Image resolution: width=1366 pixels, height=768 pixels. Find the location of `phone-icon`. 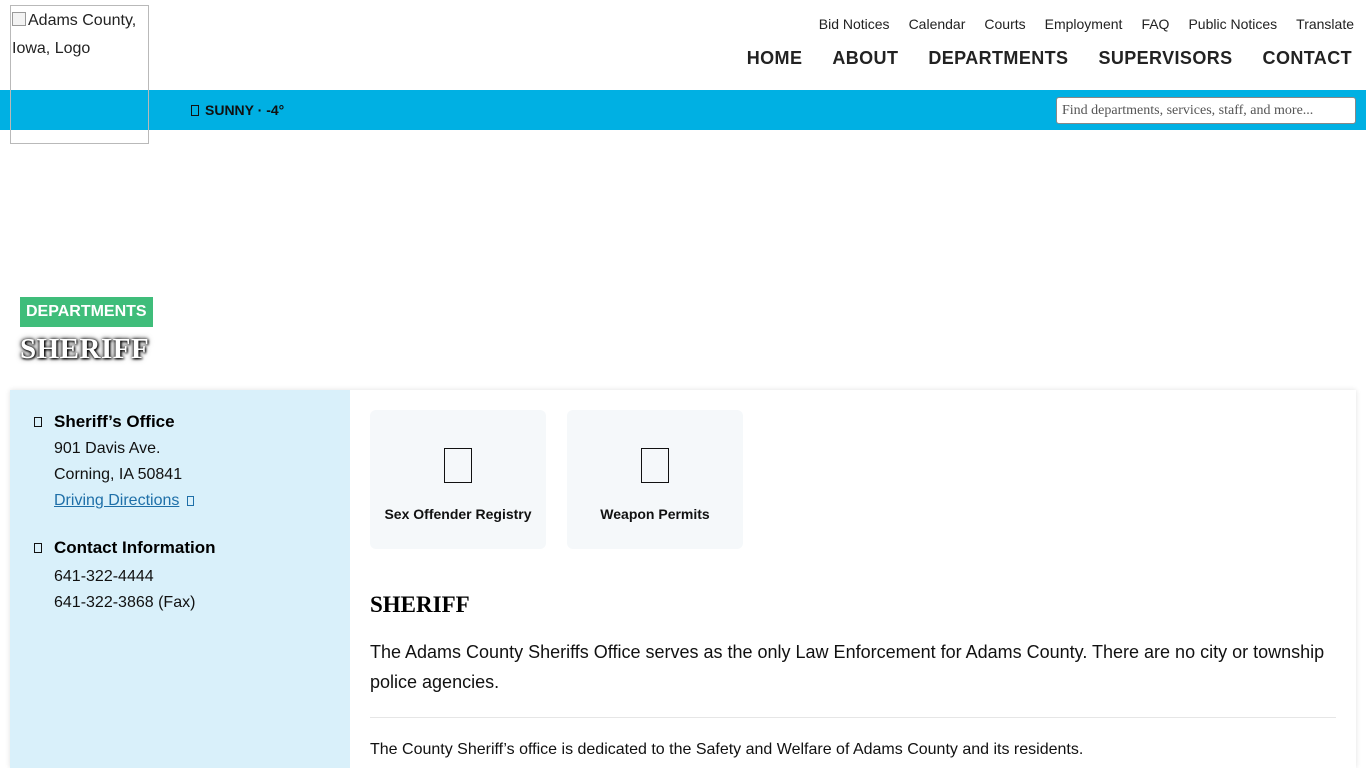

phone-icon is located at coordinates (38, 548).